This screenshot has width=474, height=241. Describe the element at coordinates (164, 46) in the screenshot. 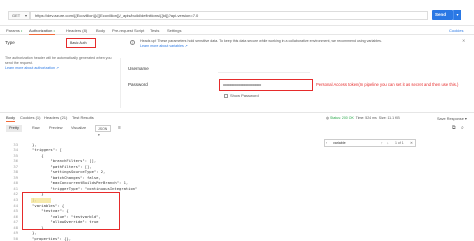

I see `learn-variables-link: Learn more about variables ↗` at that location.